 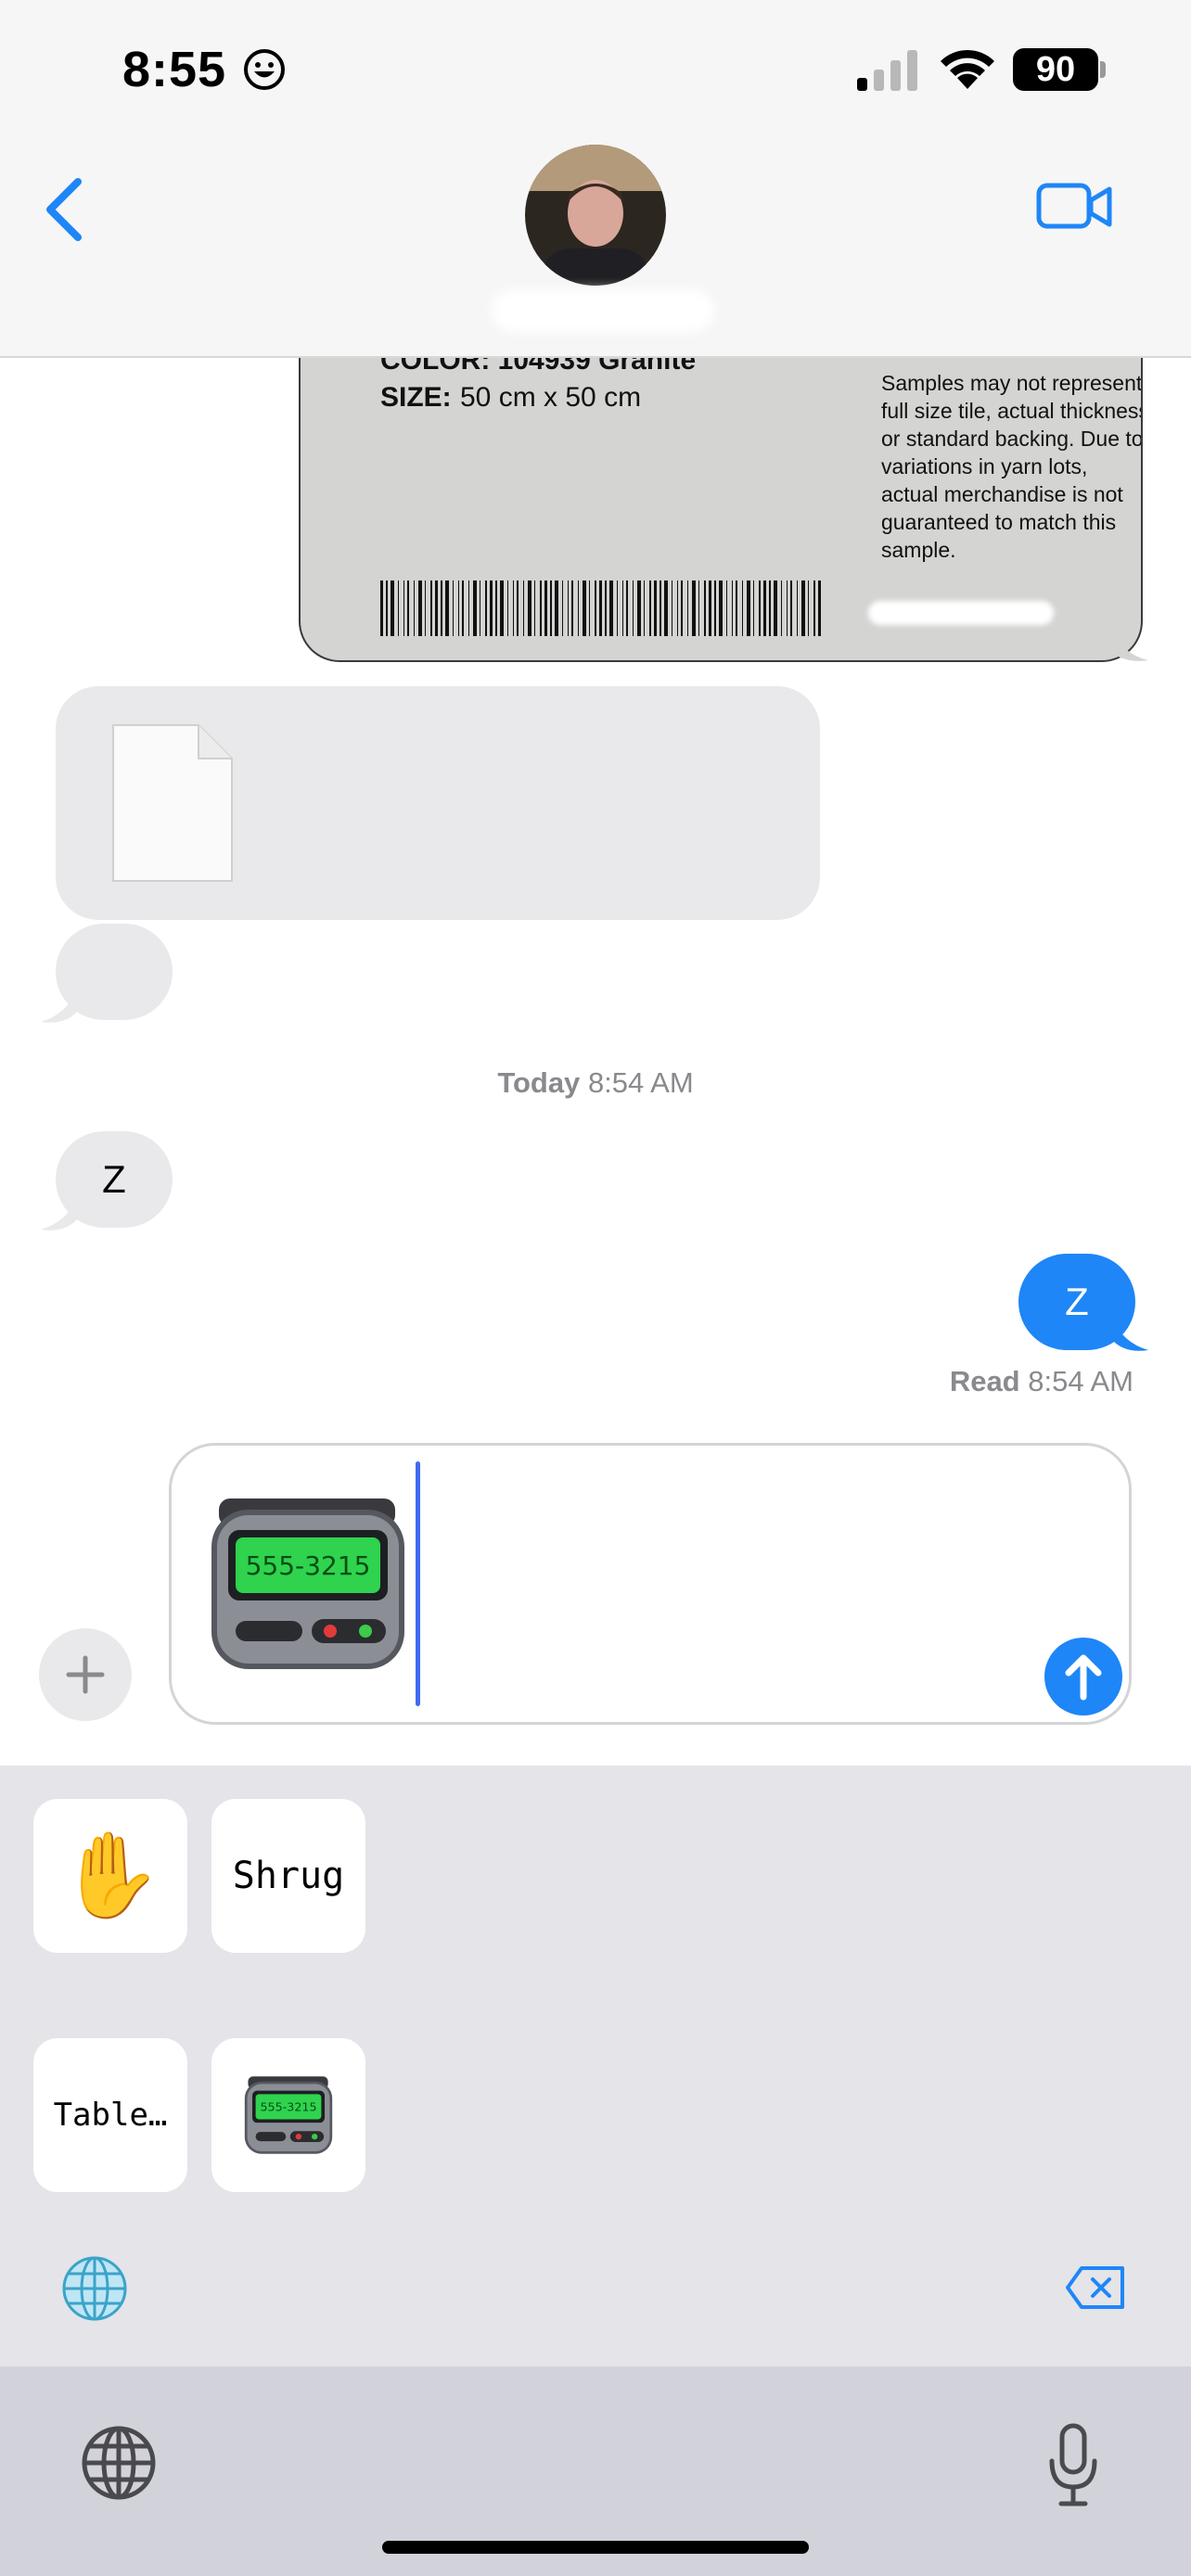 I want to click on send-button, so click(x=1083, y=1676).